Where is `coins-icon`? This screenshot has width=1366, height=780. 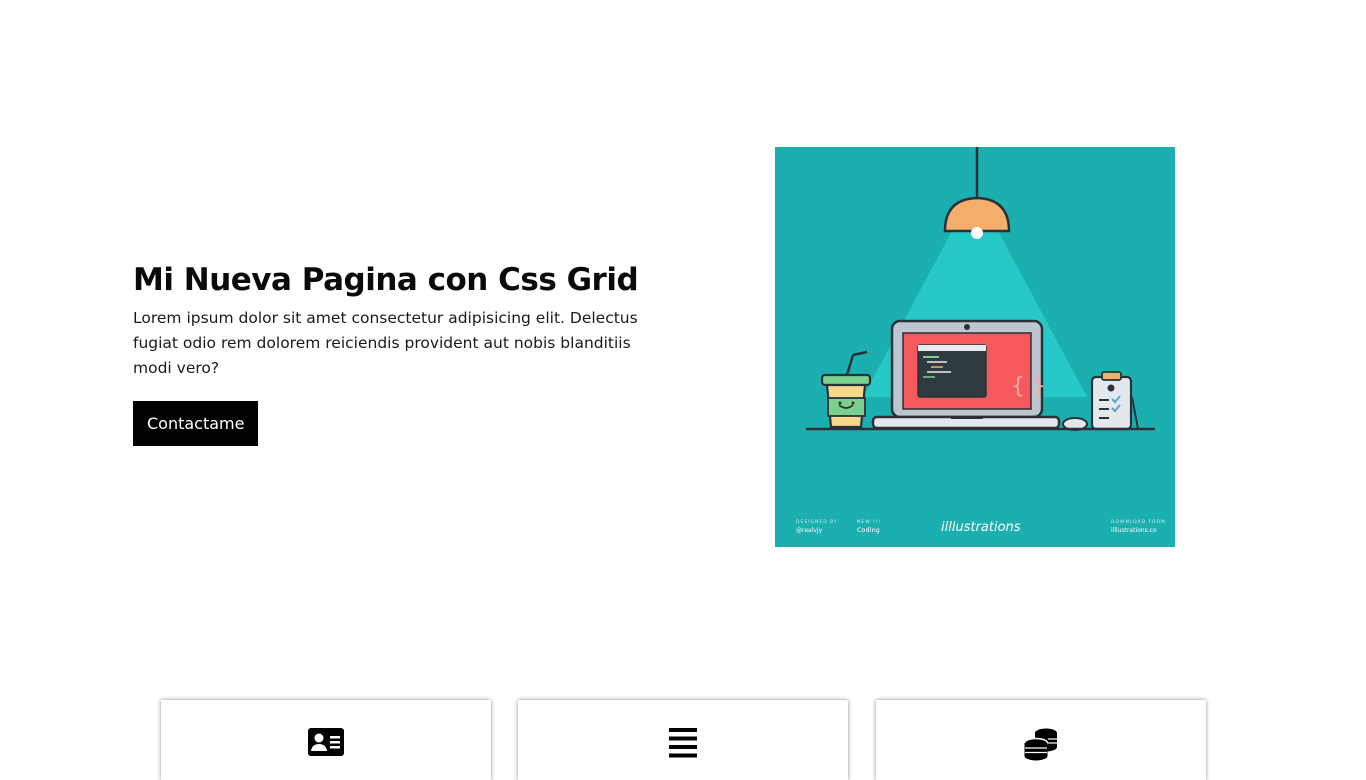 coins-icon is located at coordinates (1040, 744).